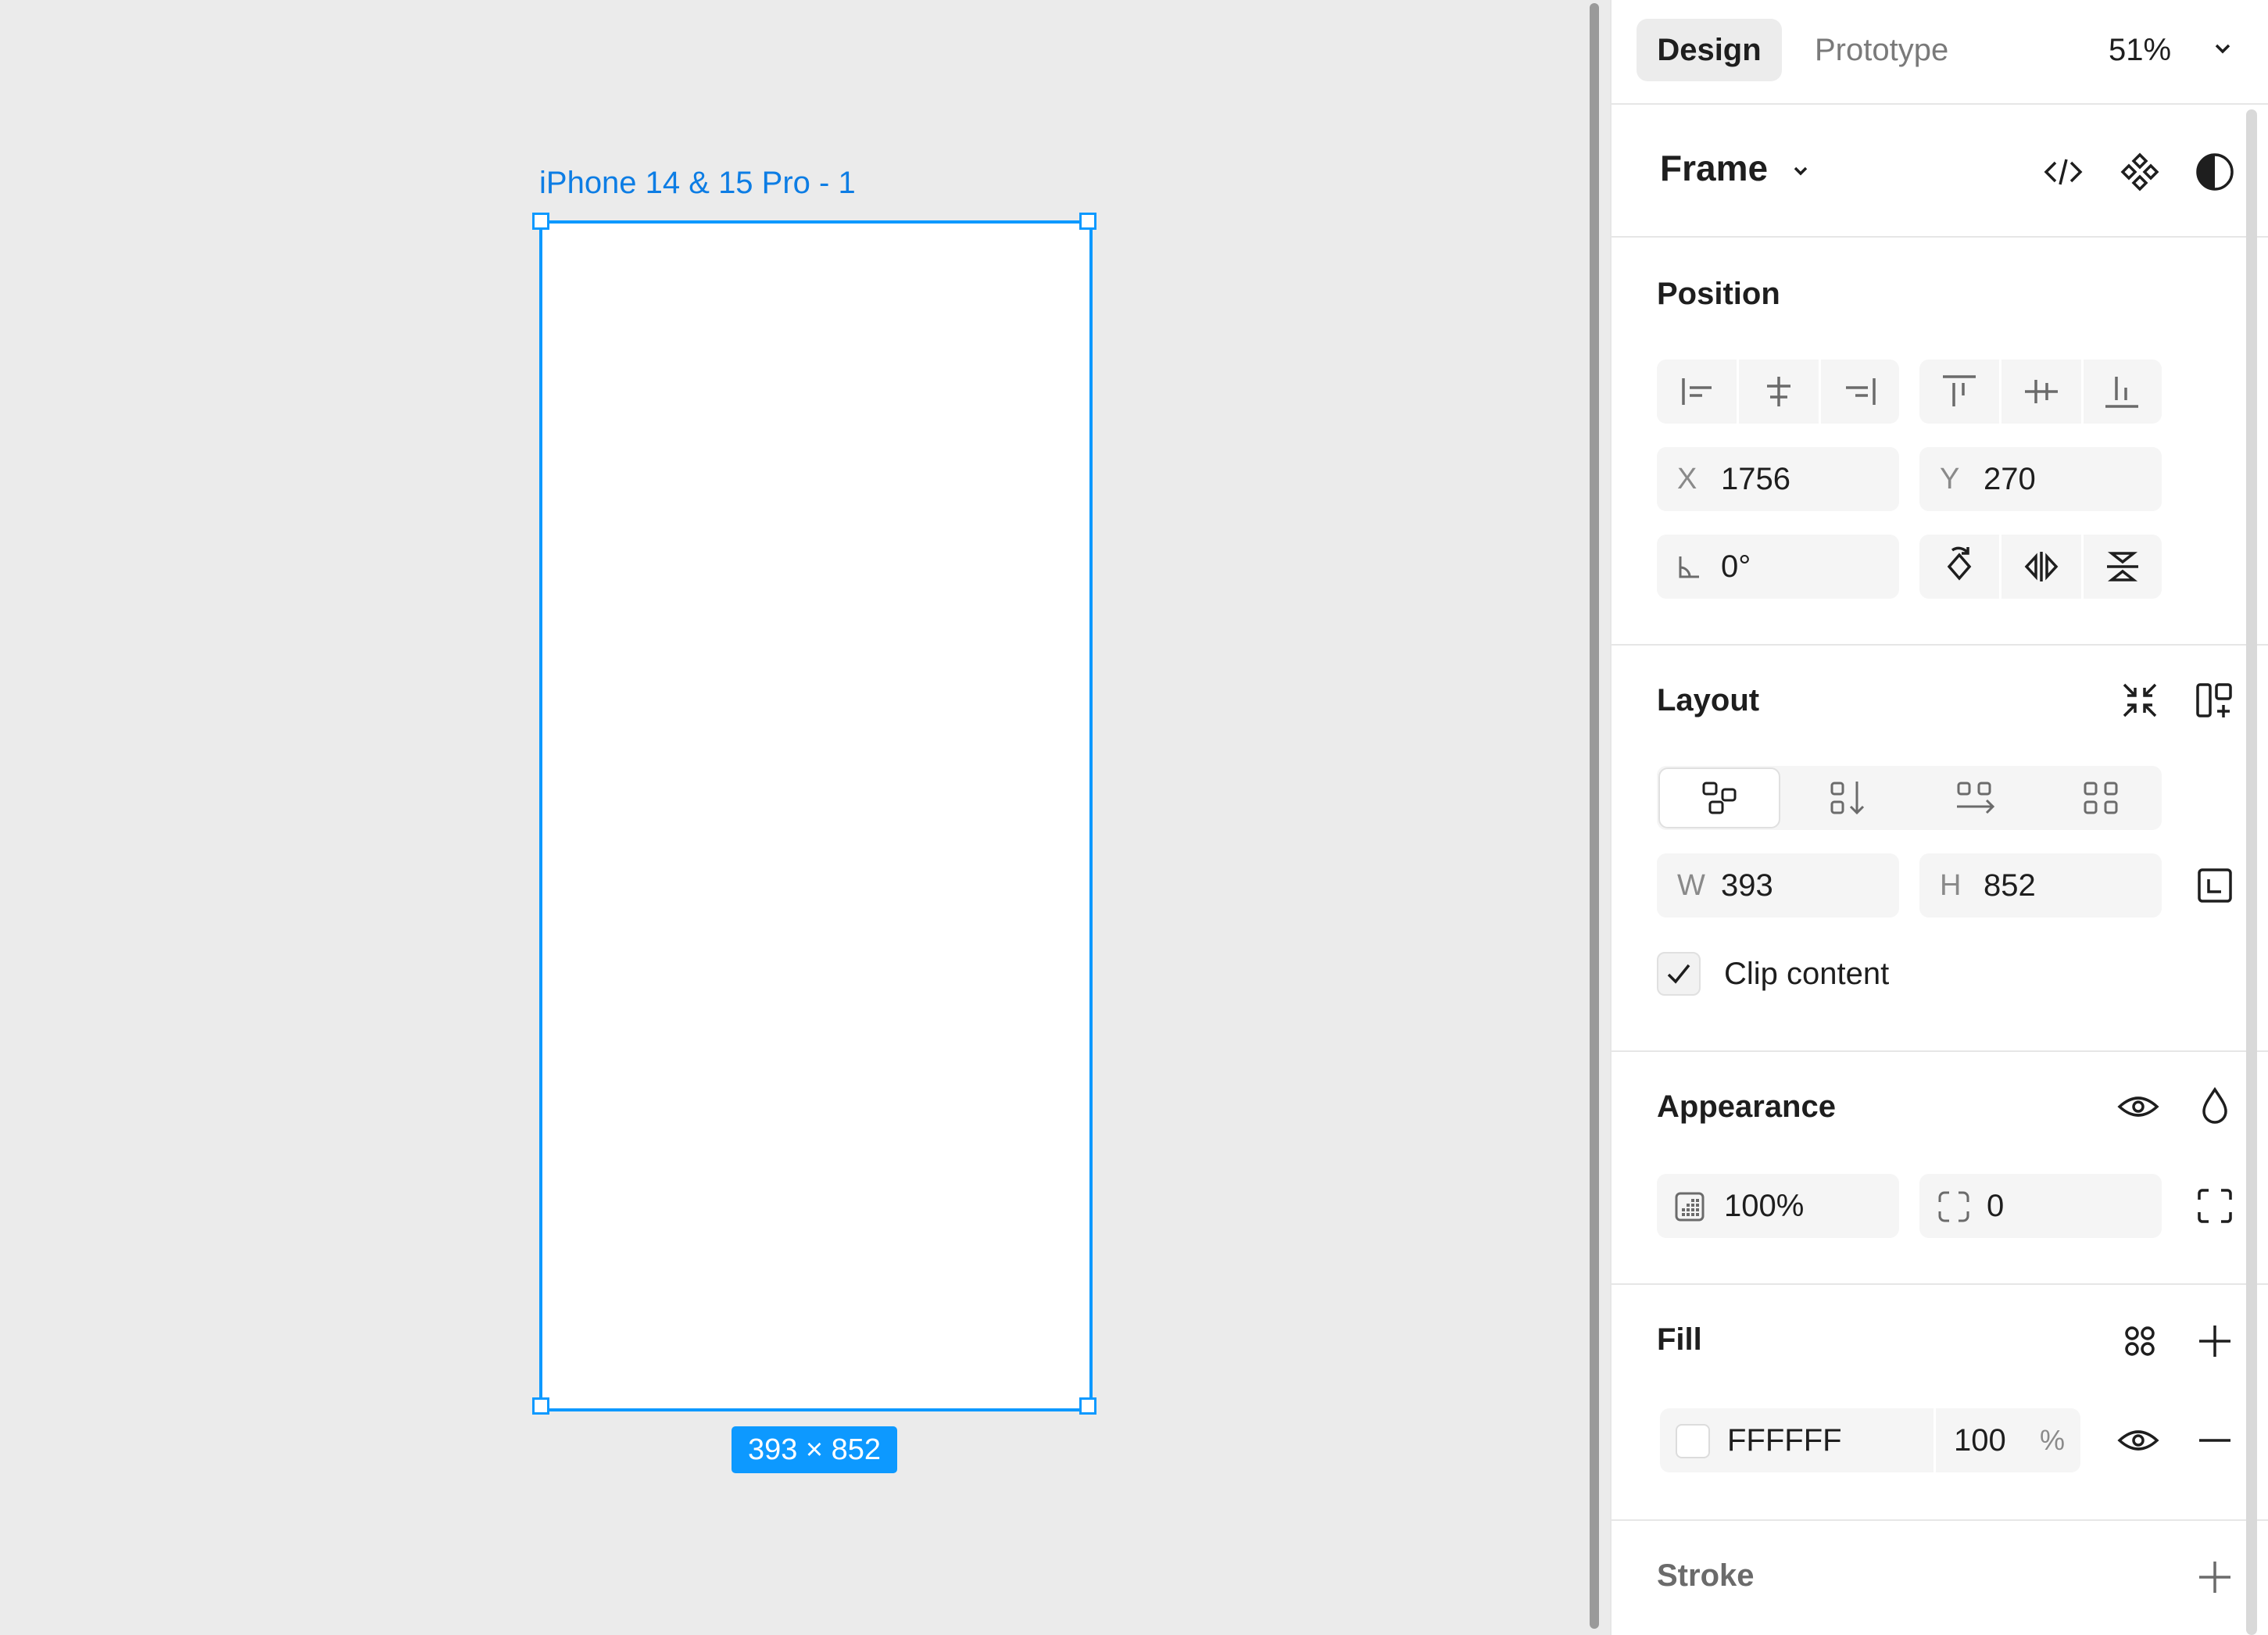 Image resolution: width=2268 pixels, height=1635 pixels. I want to click on fill-opacity-value: 100, so click(1980, 1440).